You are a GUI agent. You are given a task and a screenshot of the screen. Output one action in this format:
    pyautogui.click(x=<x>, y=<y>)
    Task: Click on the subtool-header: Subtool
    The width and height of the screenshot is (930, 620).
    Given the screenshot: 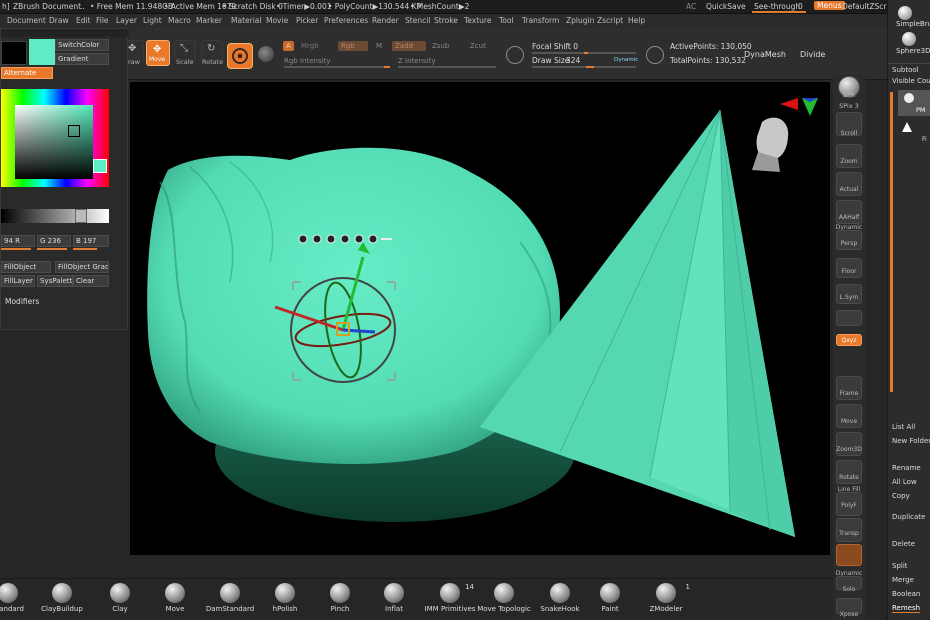 What is the action you would take?
    pyautogui.click(x=905, y=70)
    